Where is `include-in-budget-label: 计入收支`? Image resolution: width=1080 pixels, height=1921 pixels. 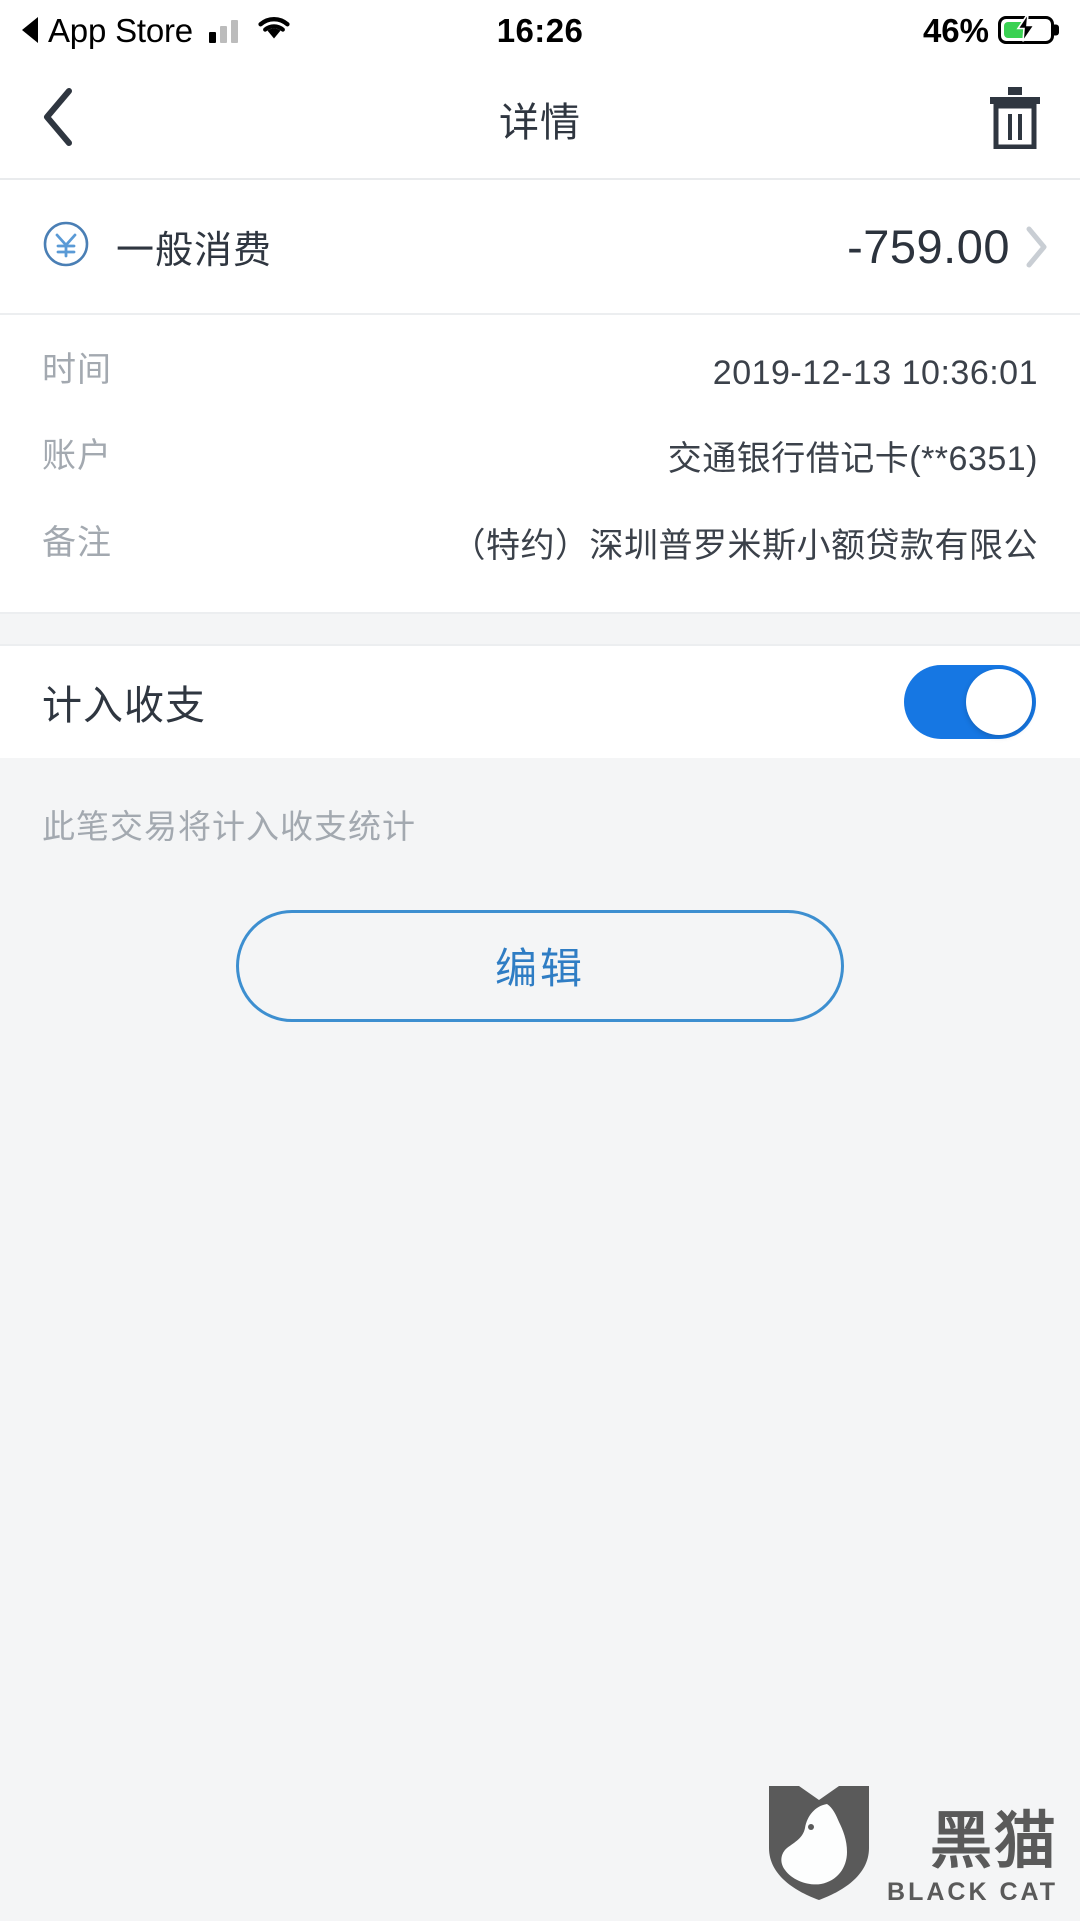
include-in-budget-label: 计入收支 is located at coordinates (124, 705).